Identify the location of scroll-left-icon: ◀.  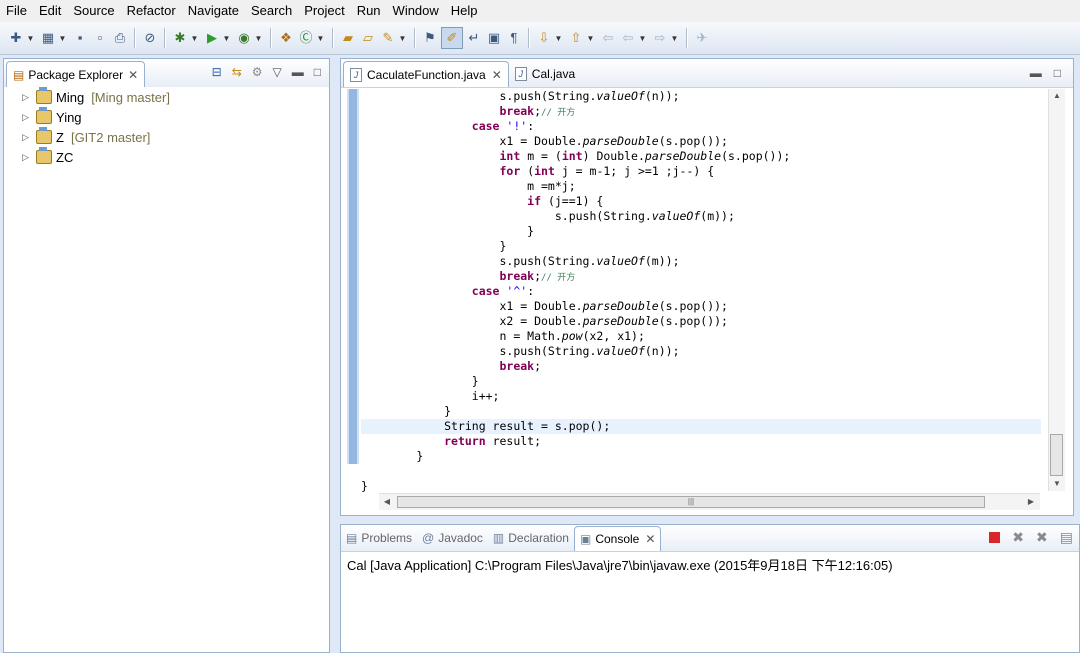
(387, 501).